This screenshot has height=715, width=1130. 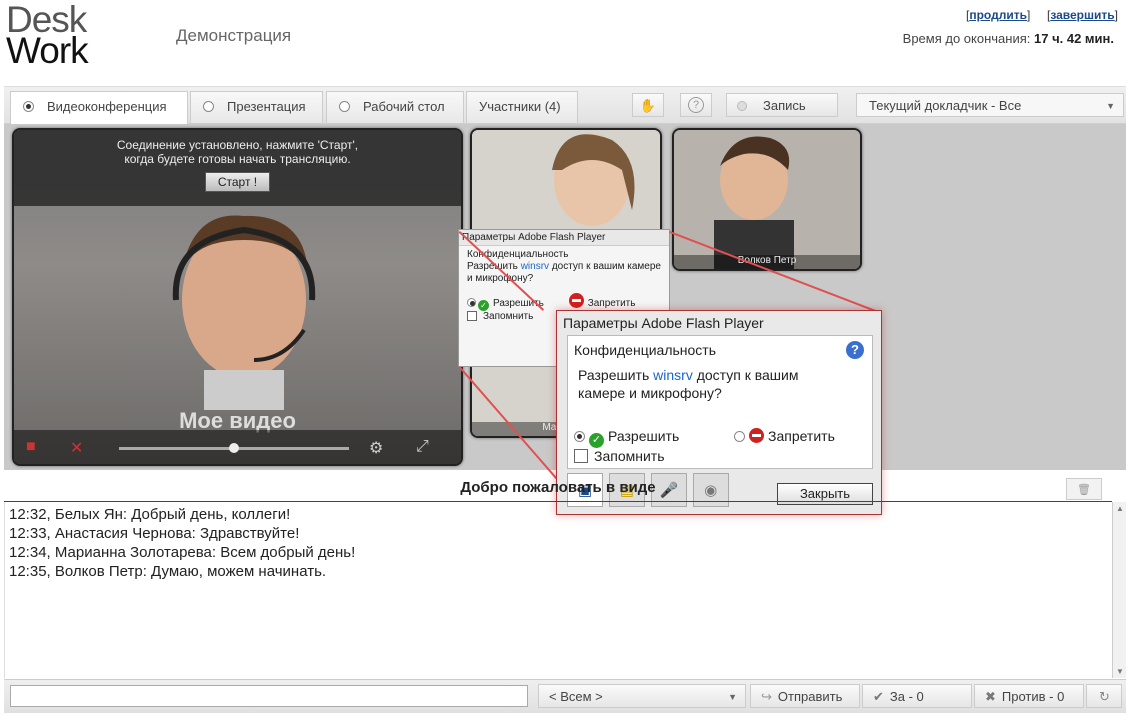 I want to click on recipient-value: < Всем >, so click(x=576, y=696).